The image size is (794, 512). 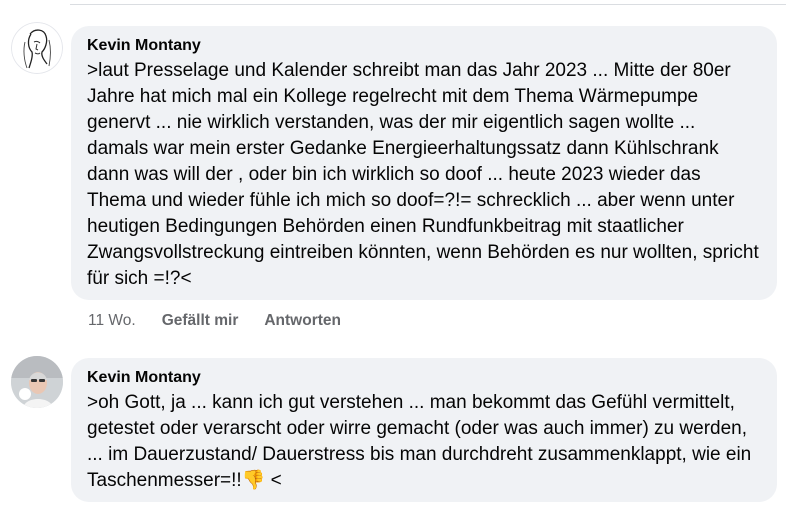 I want to click on like-button: Gefällt mir, so click(x=200, y=321).